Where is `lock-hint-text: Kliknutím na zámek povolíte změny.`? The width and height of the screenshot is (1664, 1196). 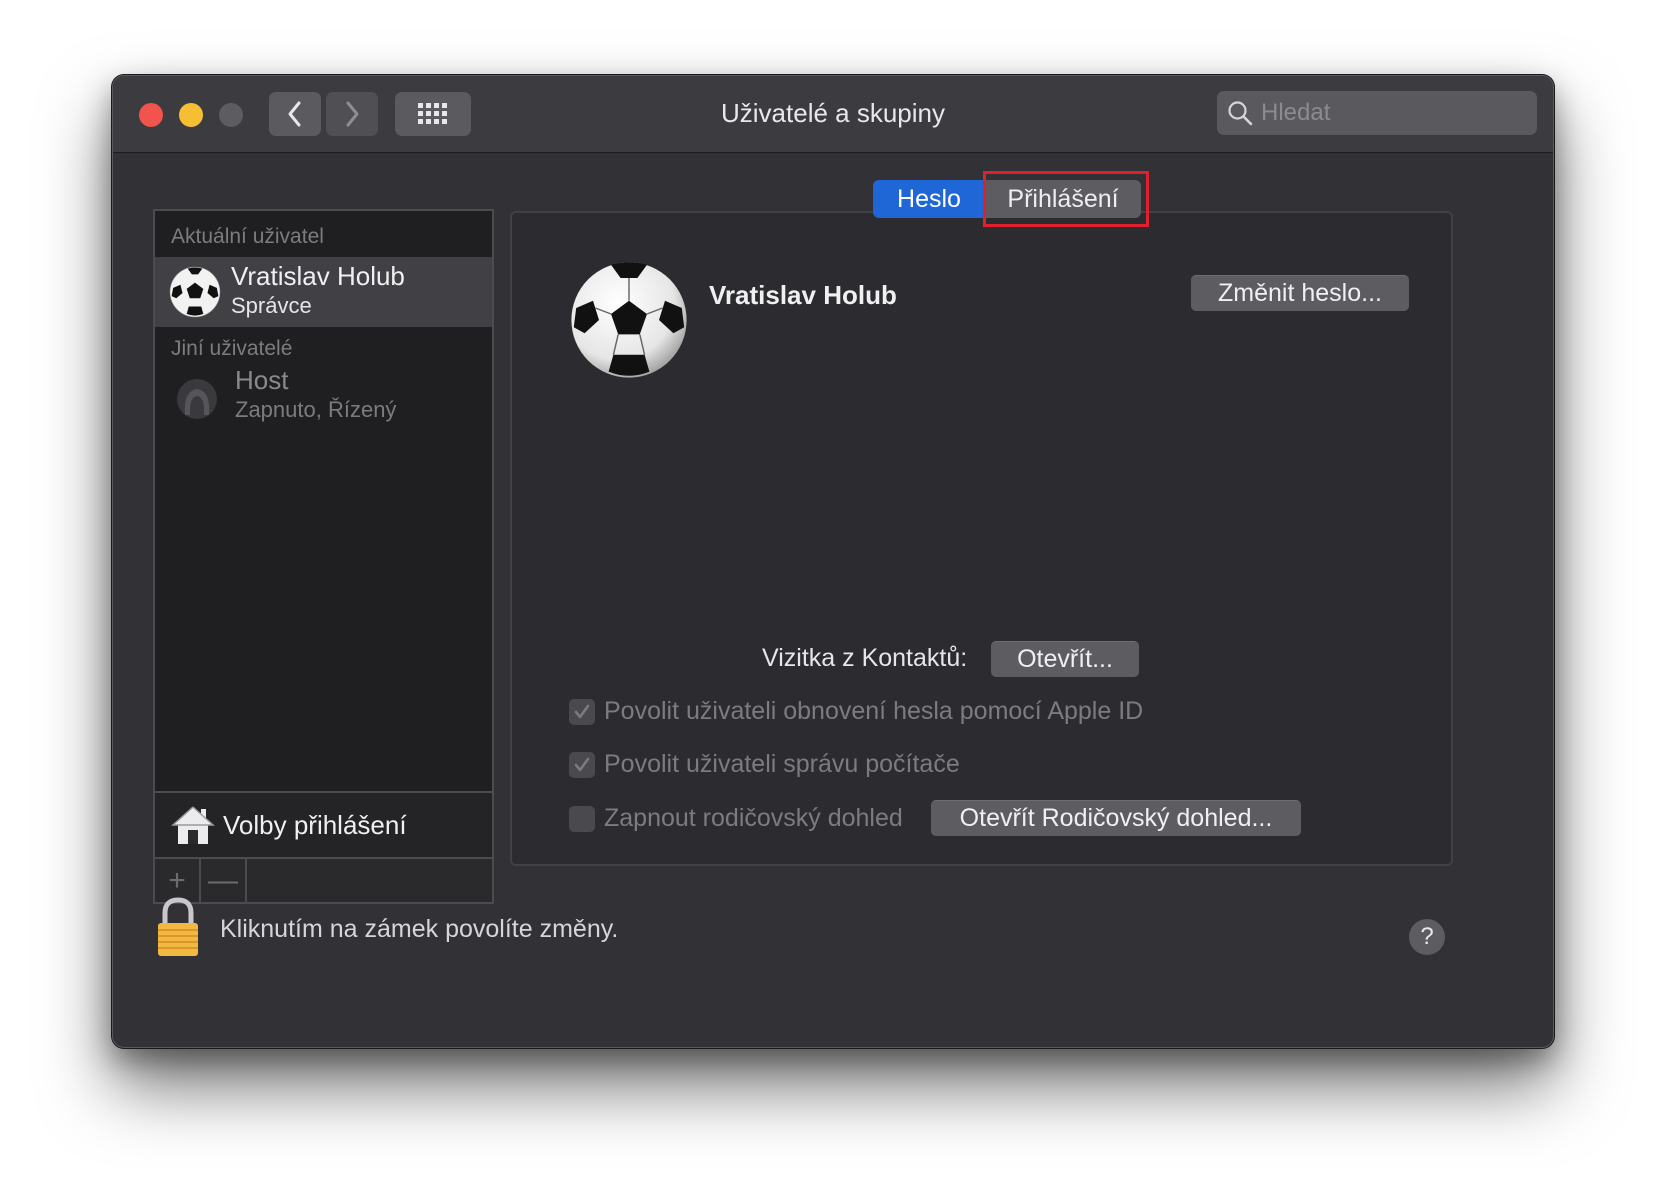
lock-hint-text: Kliknutím na zámek povolíte změny. is located at coordinates (419, 929).